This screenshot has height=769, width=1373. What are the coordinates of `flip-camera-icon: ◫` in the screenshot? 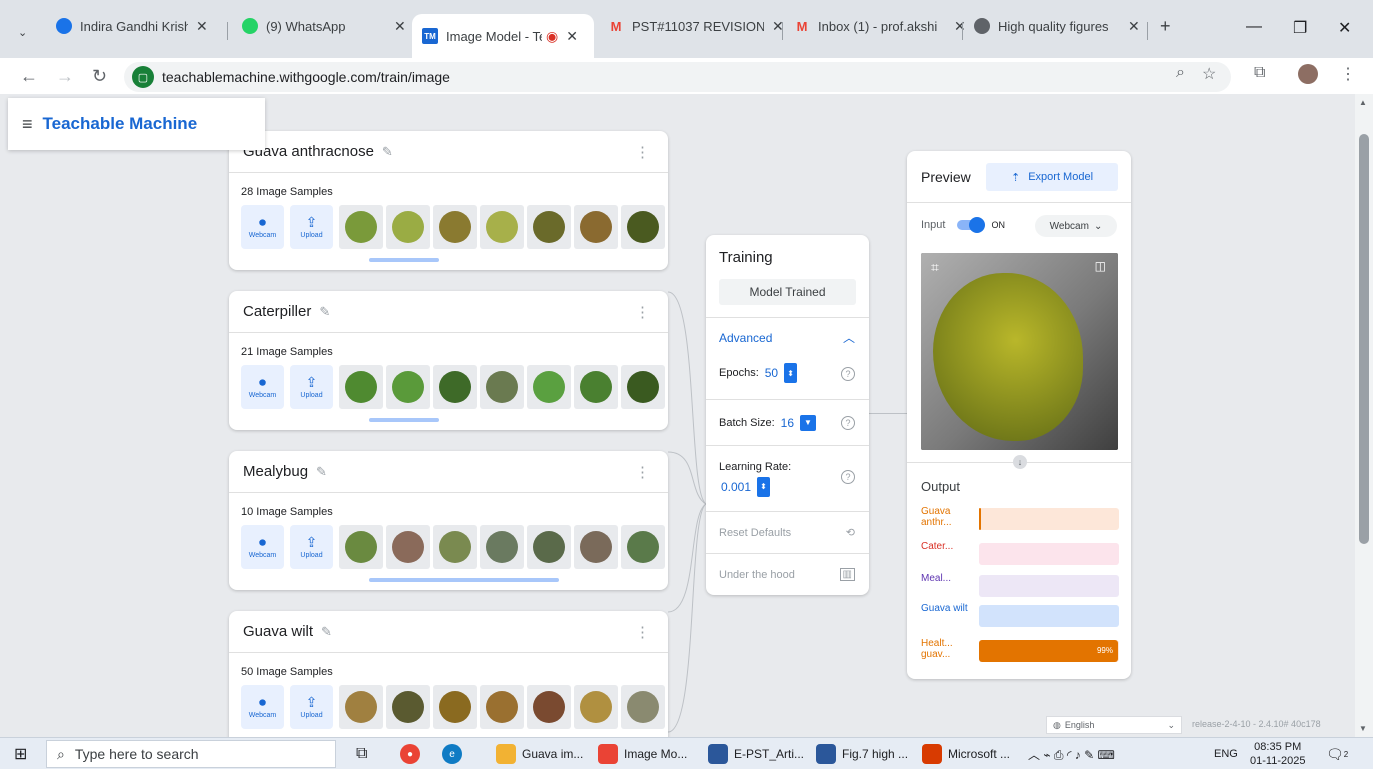 It's located at (1100, 266).